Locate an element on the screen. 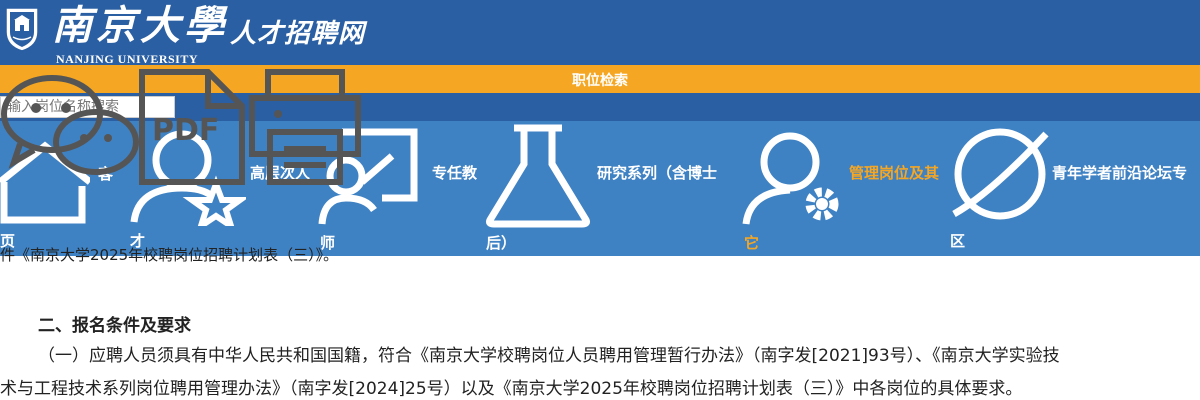 The width and height of the screenshot is (1200, 400). wechat-icon is located at coordinates (71, 128).